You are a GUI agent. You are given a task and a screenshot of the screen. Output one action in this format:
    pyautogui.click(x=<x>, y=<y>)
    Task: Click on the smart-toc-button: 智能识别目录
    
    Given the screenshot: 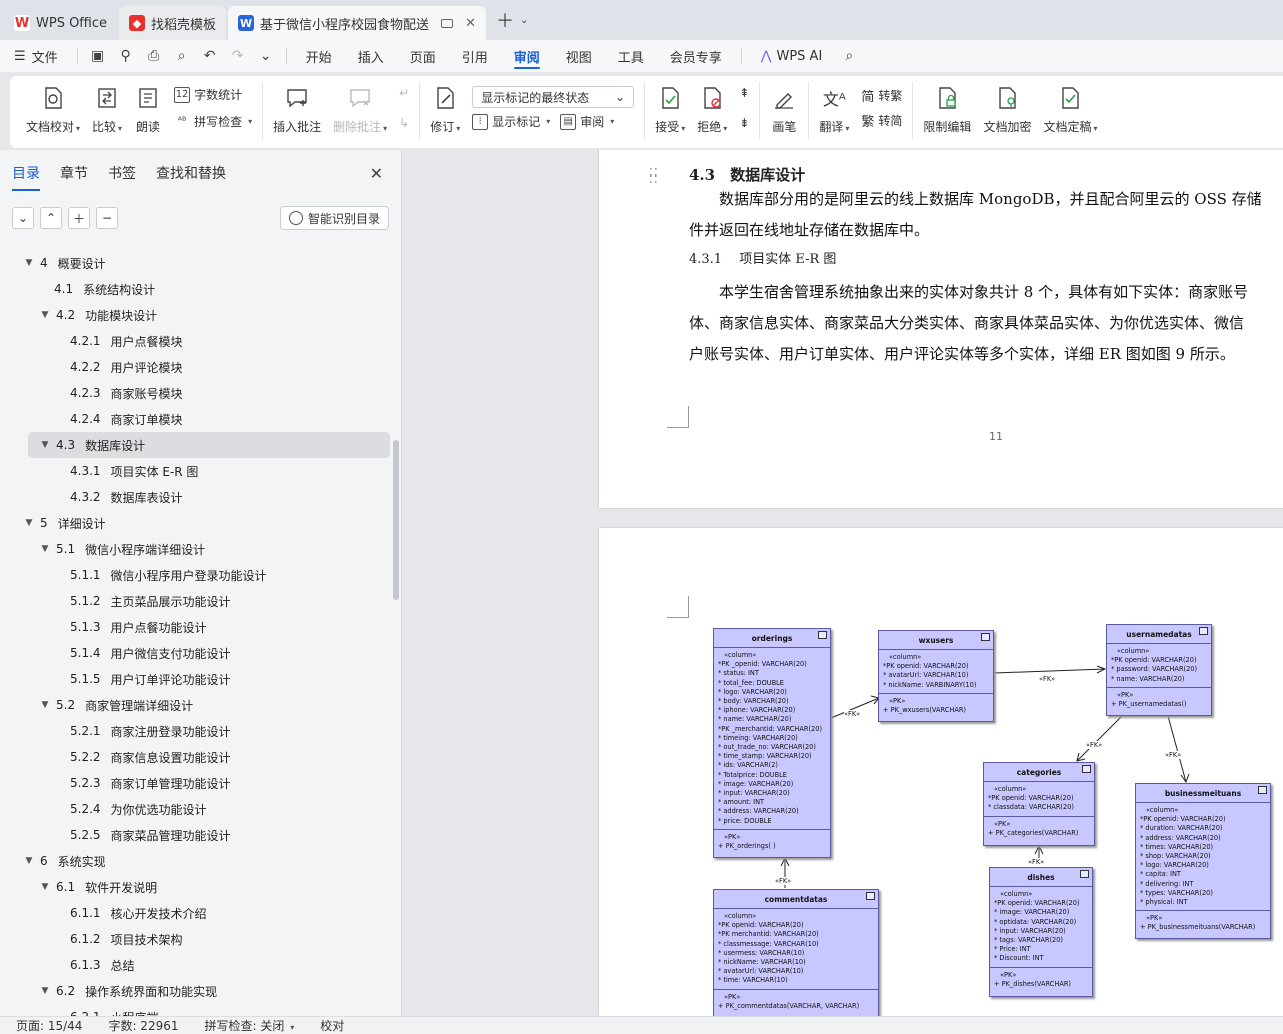 What is the action you would take?
    pyautogui.click(x=334, y=218)
    